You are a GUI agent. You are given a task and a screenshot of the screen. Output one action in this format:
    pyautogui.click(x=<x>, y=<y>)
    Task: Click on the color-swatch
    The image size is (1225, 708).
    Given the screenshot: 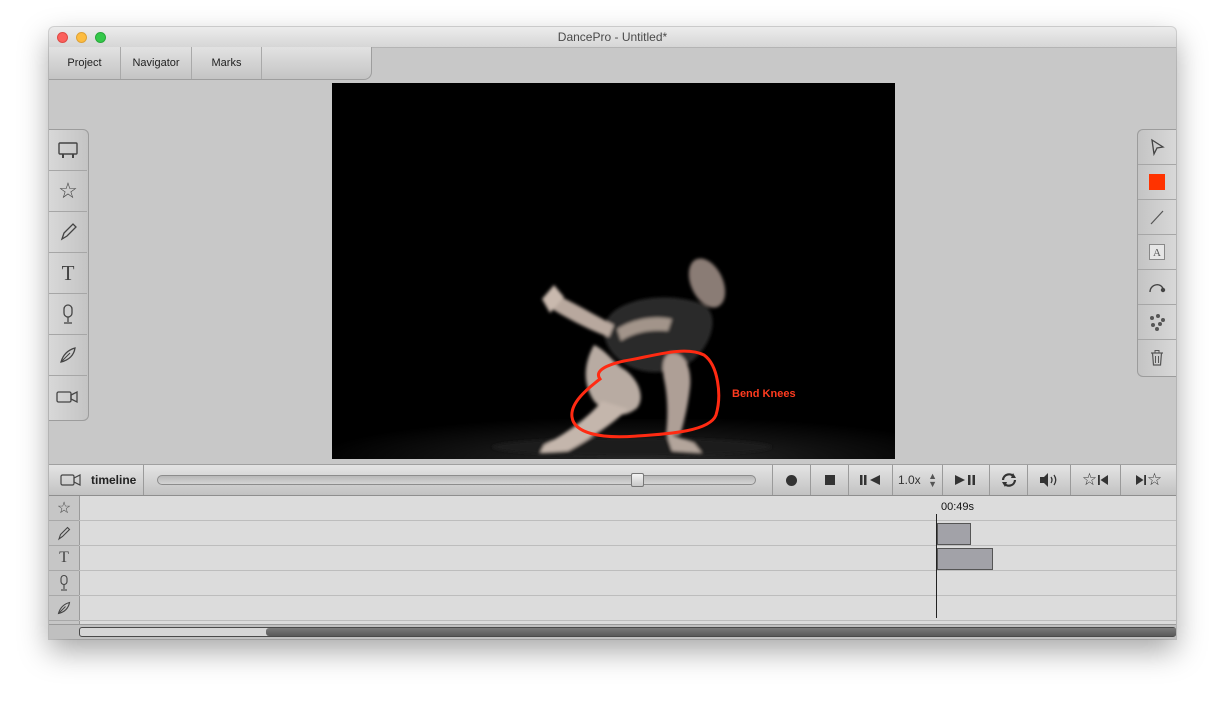 What is the action you would take?
    pyautogui.click(x=1157, y=182)
    